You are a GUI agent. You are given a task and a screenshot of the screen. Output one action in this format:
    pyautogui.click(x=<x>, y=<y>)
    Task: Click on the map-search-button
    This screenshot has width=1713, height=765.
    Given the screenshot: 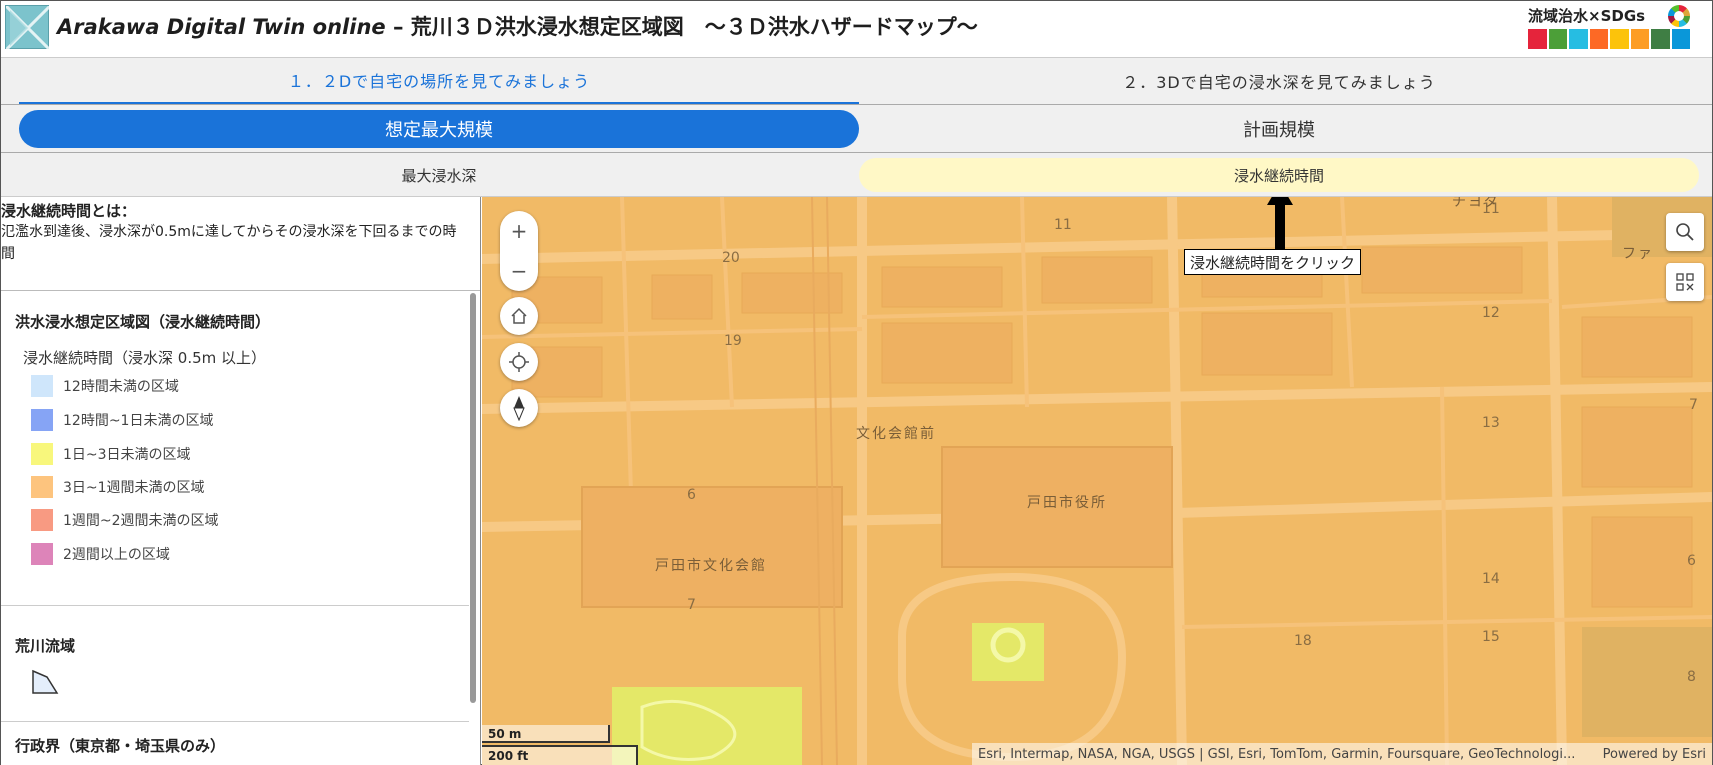 What is the action you would take?
    pyautogui.click(x=1685, y=232)
    